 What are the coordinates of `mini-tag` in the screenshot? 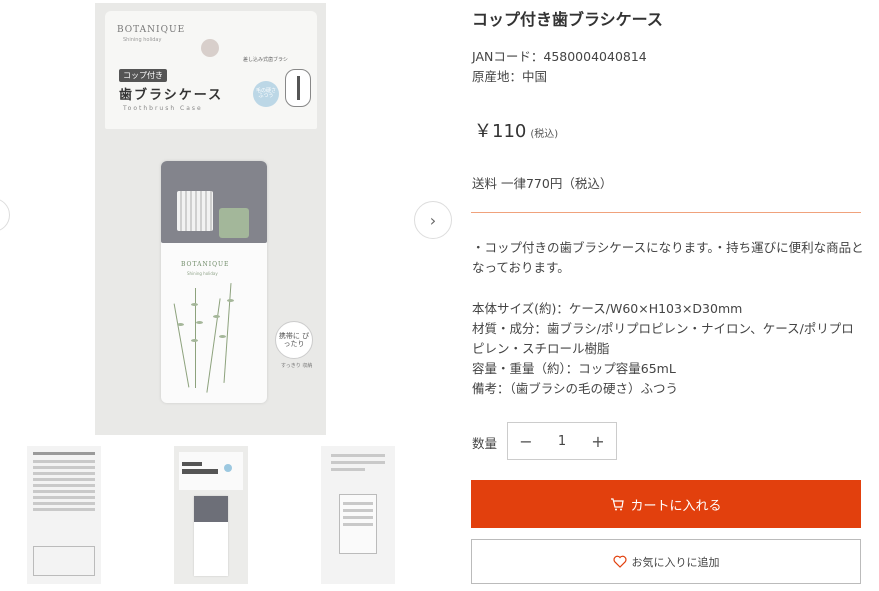 It's located at (192, 464).